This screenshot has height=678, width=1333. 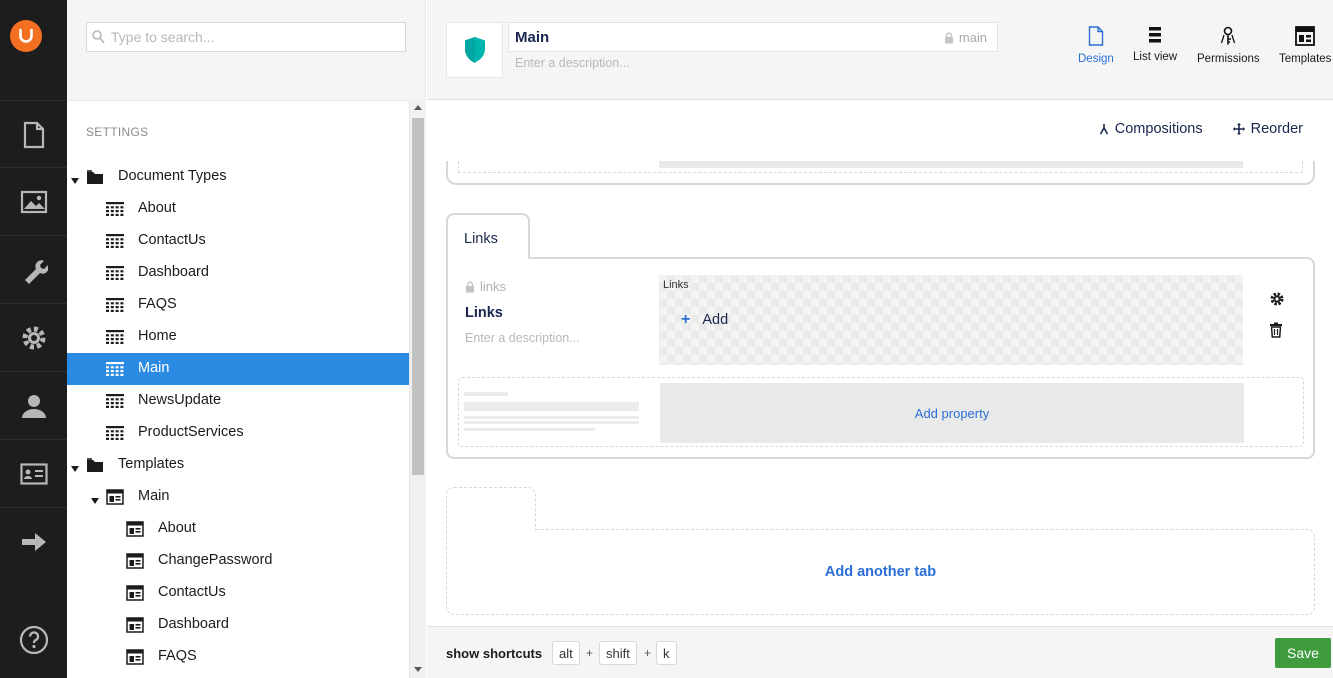 I want to click on add-link-label: Add, so click(x=715, y=320).